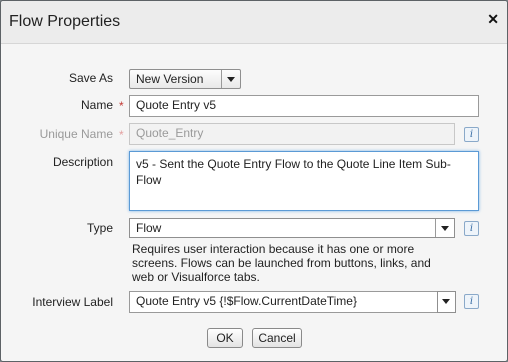 This screenshot has height=362, width=508. What do you see at coordinates (225, 338) in the screenshot?
I see `ok-button: OK` at bounding box center [225, 338].